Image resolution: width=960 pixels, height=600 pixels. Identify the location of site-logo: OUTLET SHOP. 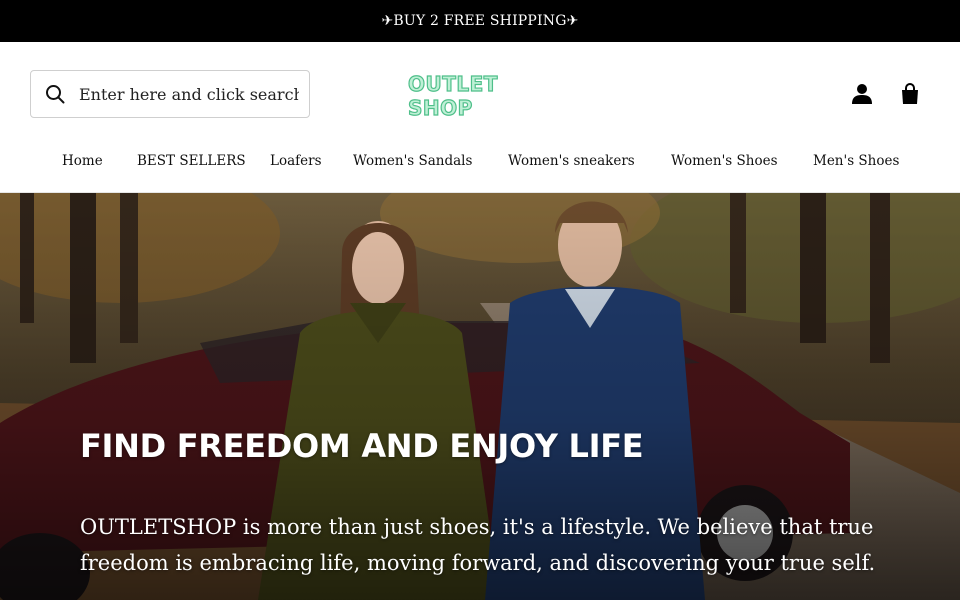
(480, 95).